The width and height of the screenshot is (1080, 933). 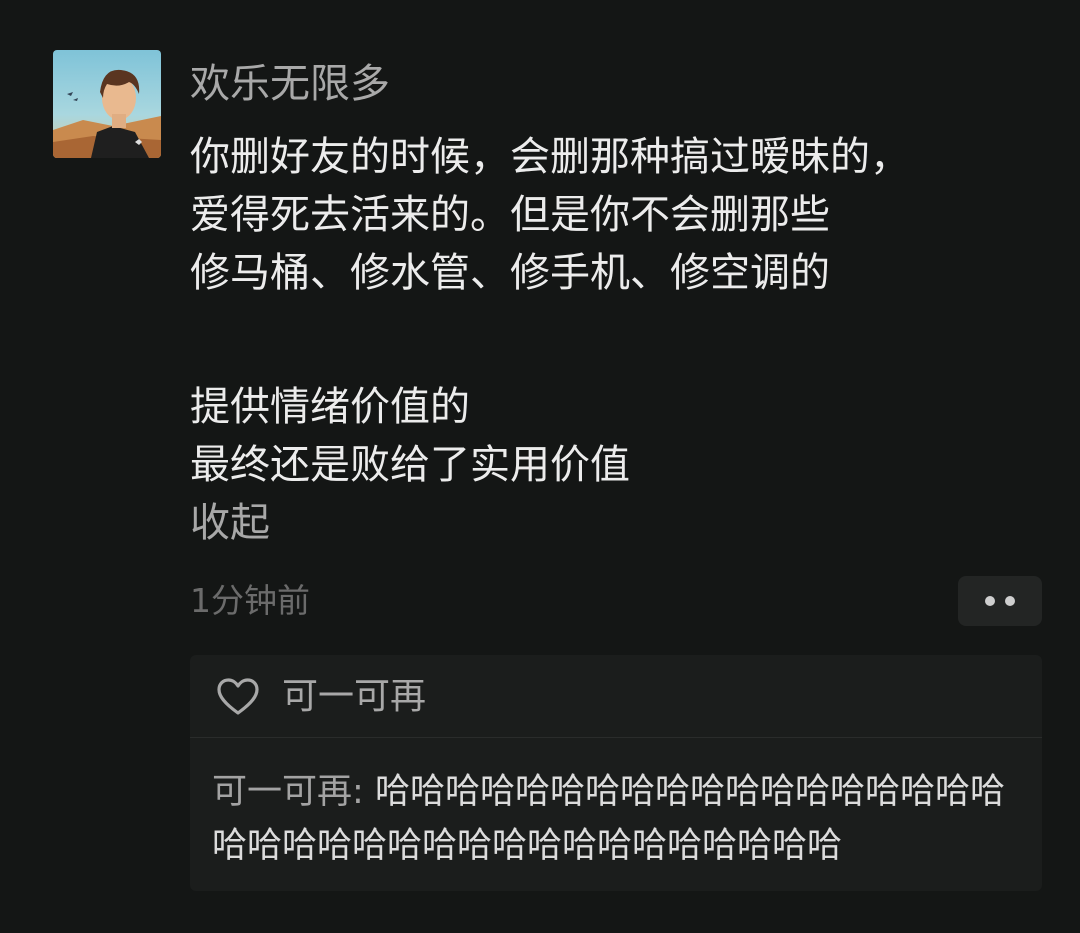 I want to click on post-text-line: 你删好友的时候，会删那种搞过暧昧的，, so click(x=550, y=157).